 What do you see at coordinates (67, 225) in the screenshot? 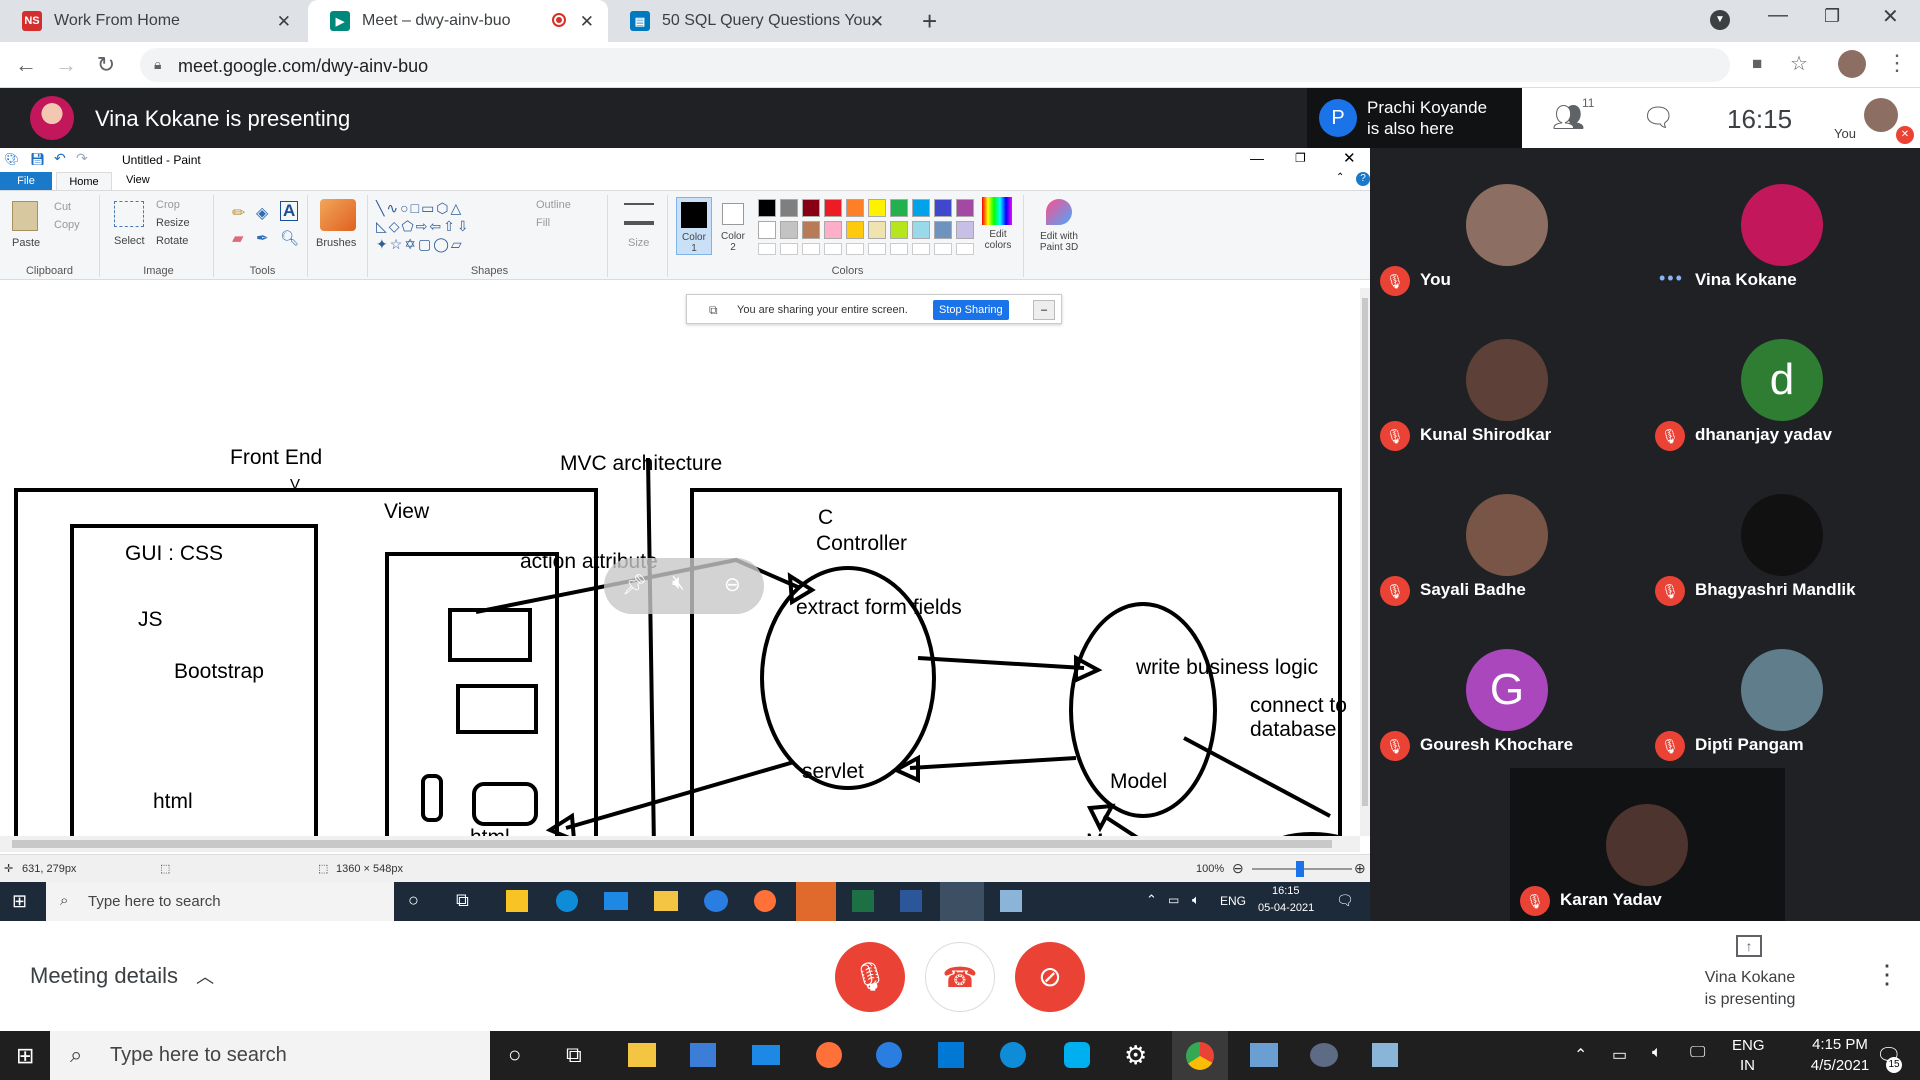
I see `copy-button: Copy` at bounding box center [67, 225].